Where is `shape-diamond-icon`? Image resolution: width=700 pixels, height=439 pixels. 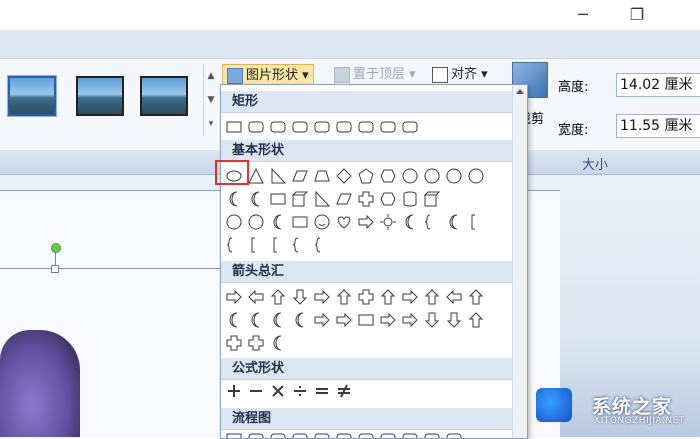 shape-diamond-icon is located at coordinates (344, 176).